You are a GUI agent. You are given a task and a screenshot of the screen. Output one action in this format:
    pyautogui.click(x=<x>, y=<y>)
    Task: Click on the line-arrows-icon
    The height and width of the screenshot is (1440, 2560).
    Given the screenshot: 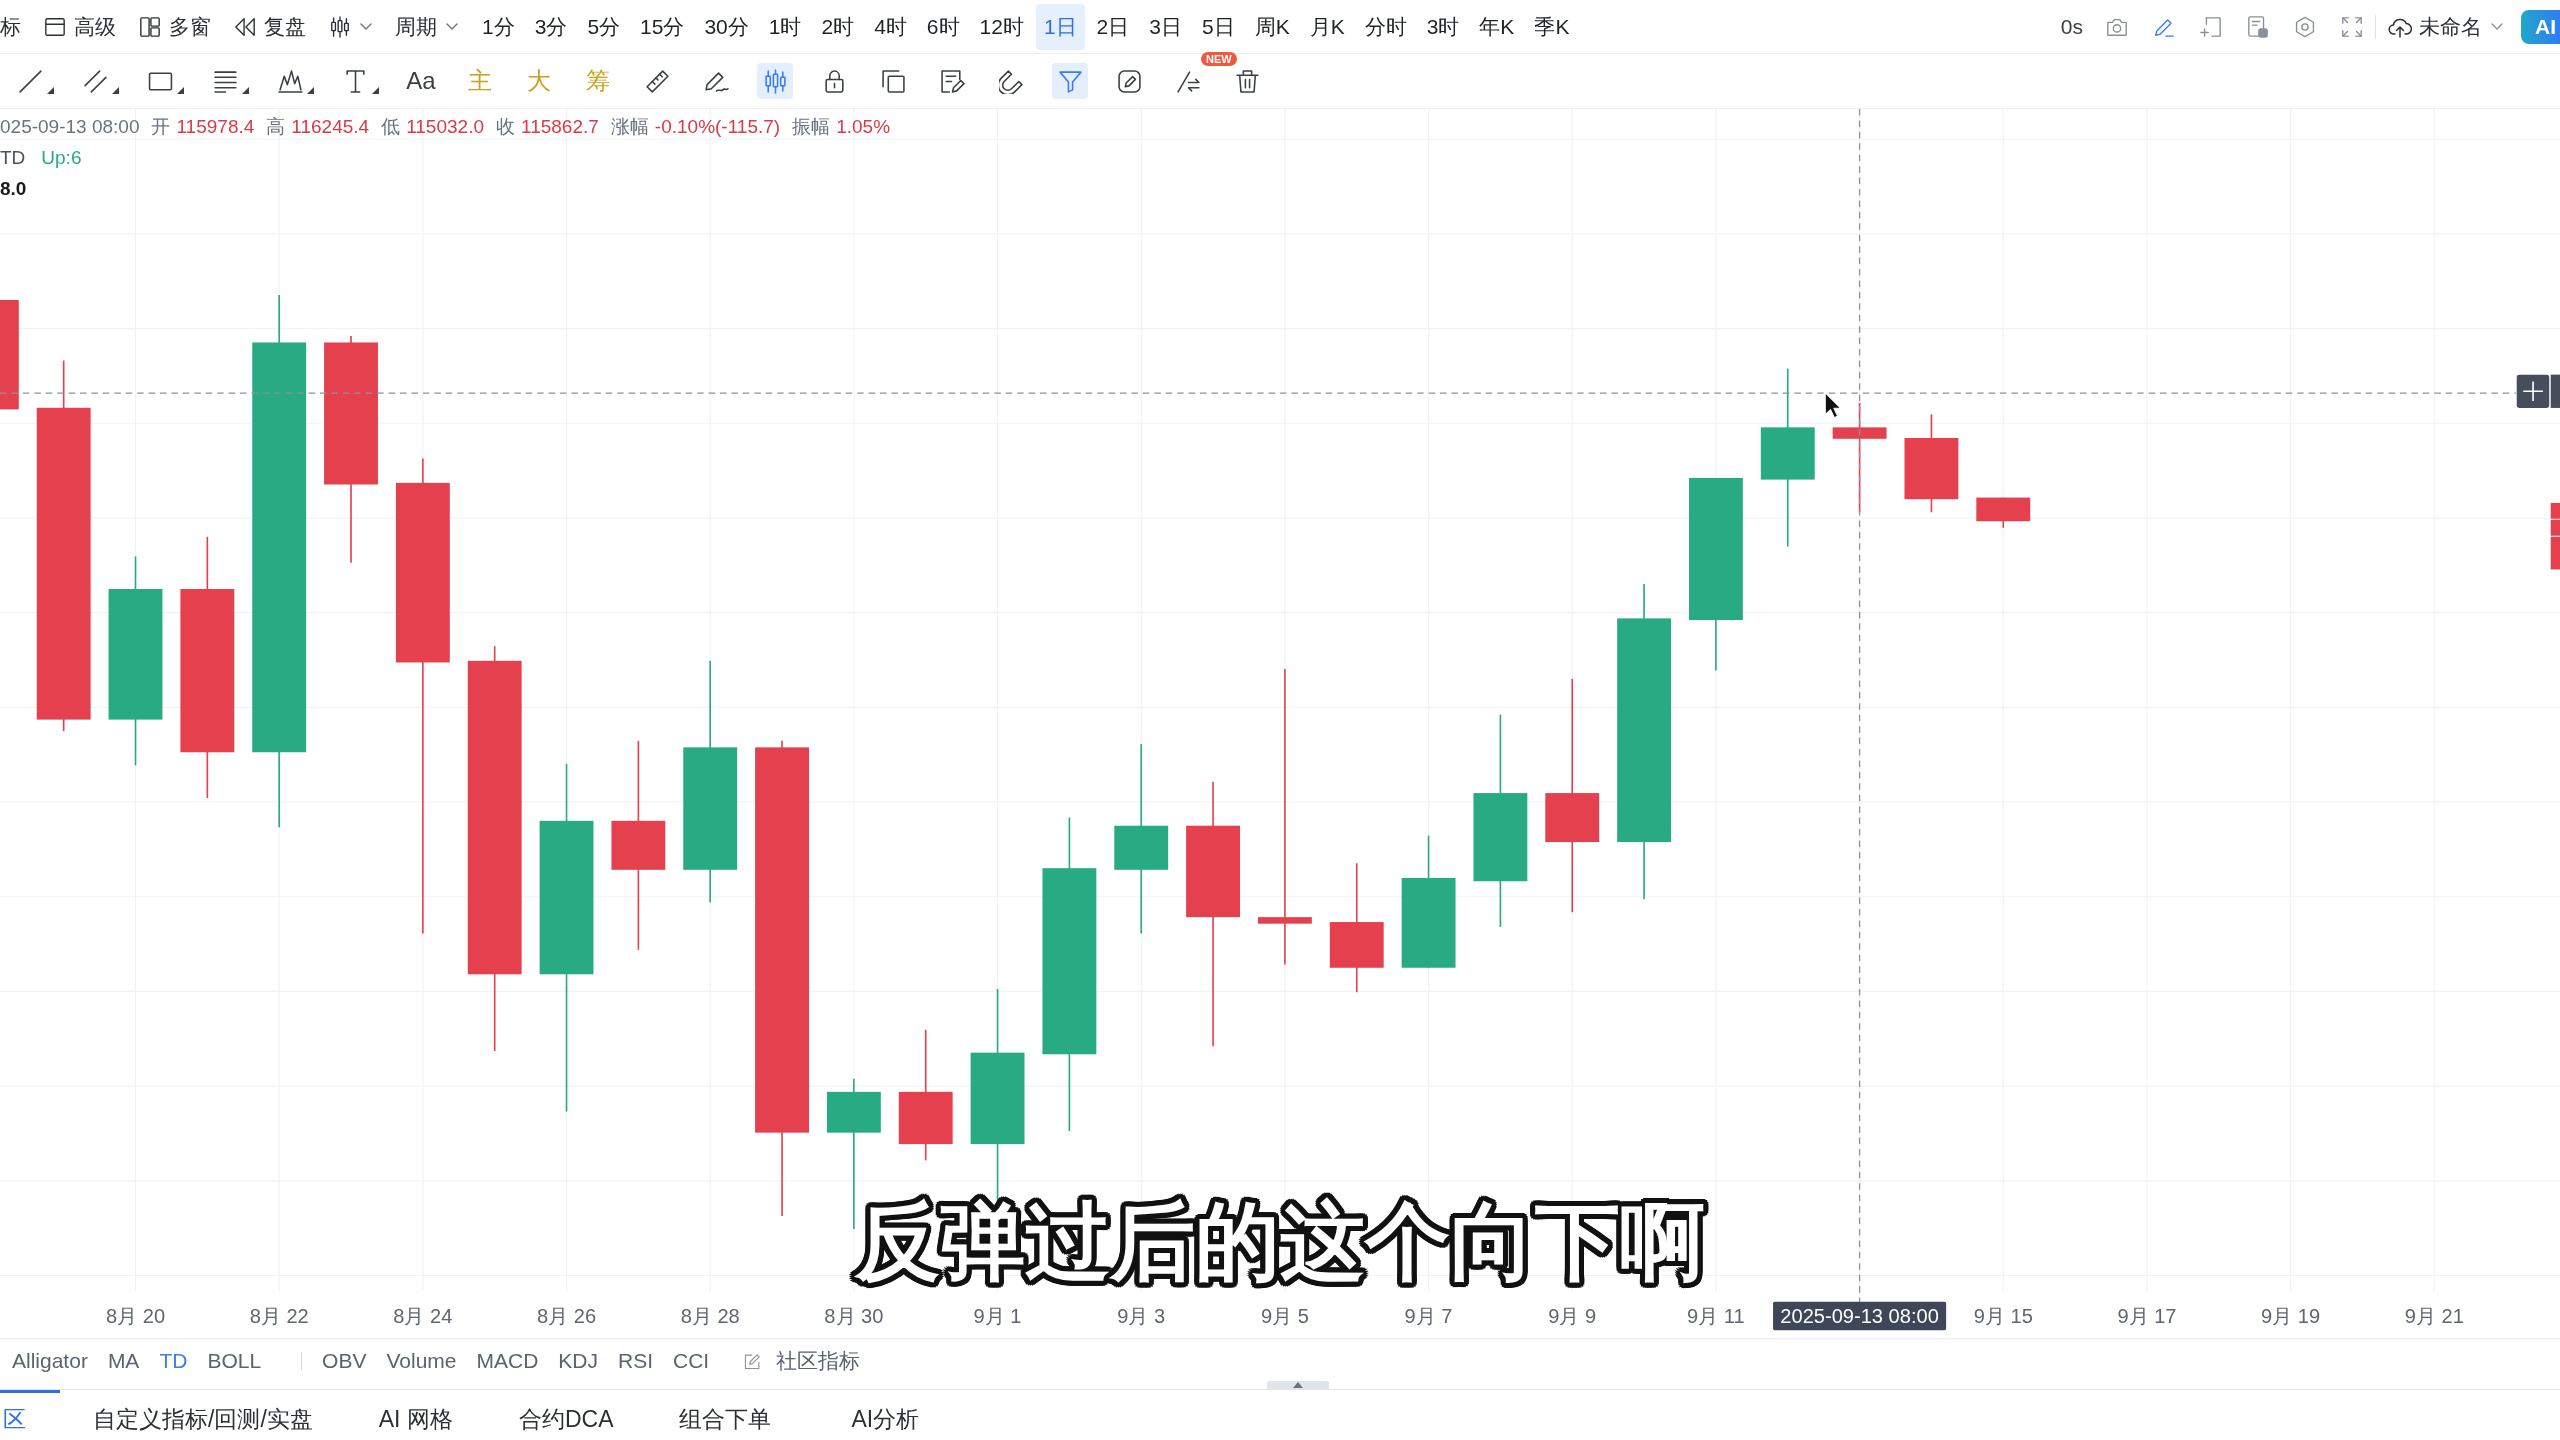 What is the action you would take?
    pyautogui.click(x=1188, y=81)
    